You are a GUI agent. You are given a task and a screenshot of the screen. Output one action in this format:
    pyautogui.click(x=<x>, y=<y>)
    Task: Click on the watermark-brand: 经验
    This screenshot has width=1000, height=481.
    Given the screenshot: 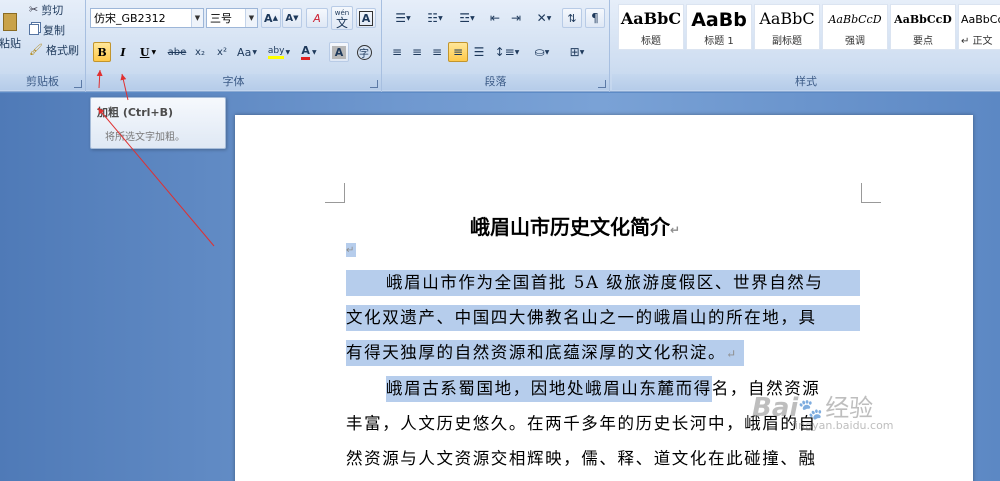 What is the action you would take?
    pyautogui.click(x=849, y=408)
    